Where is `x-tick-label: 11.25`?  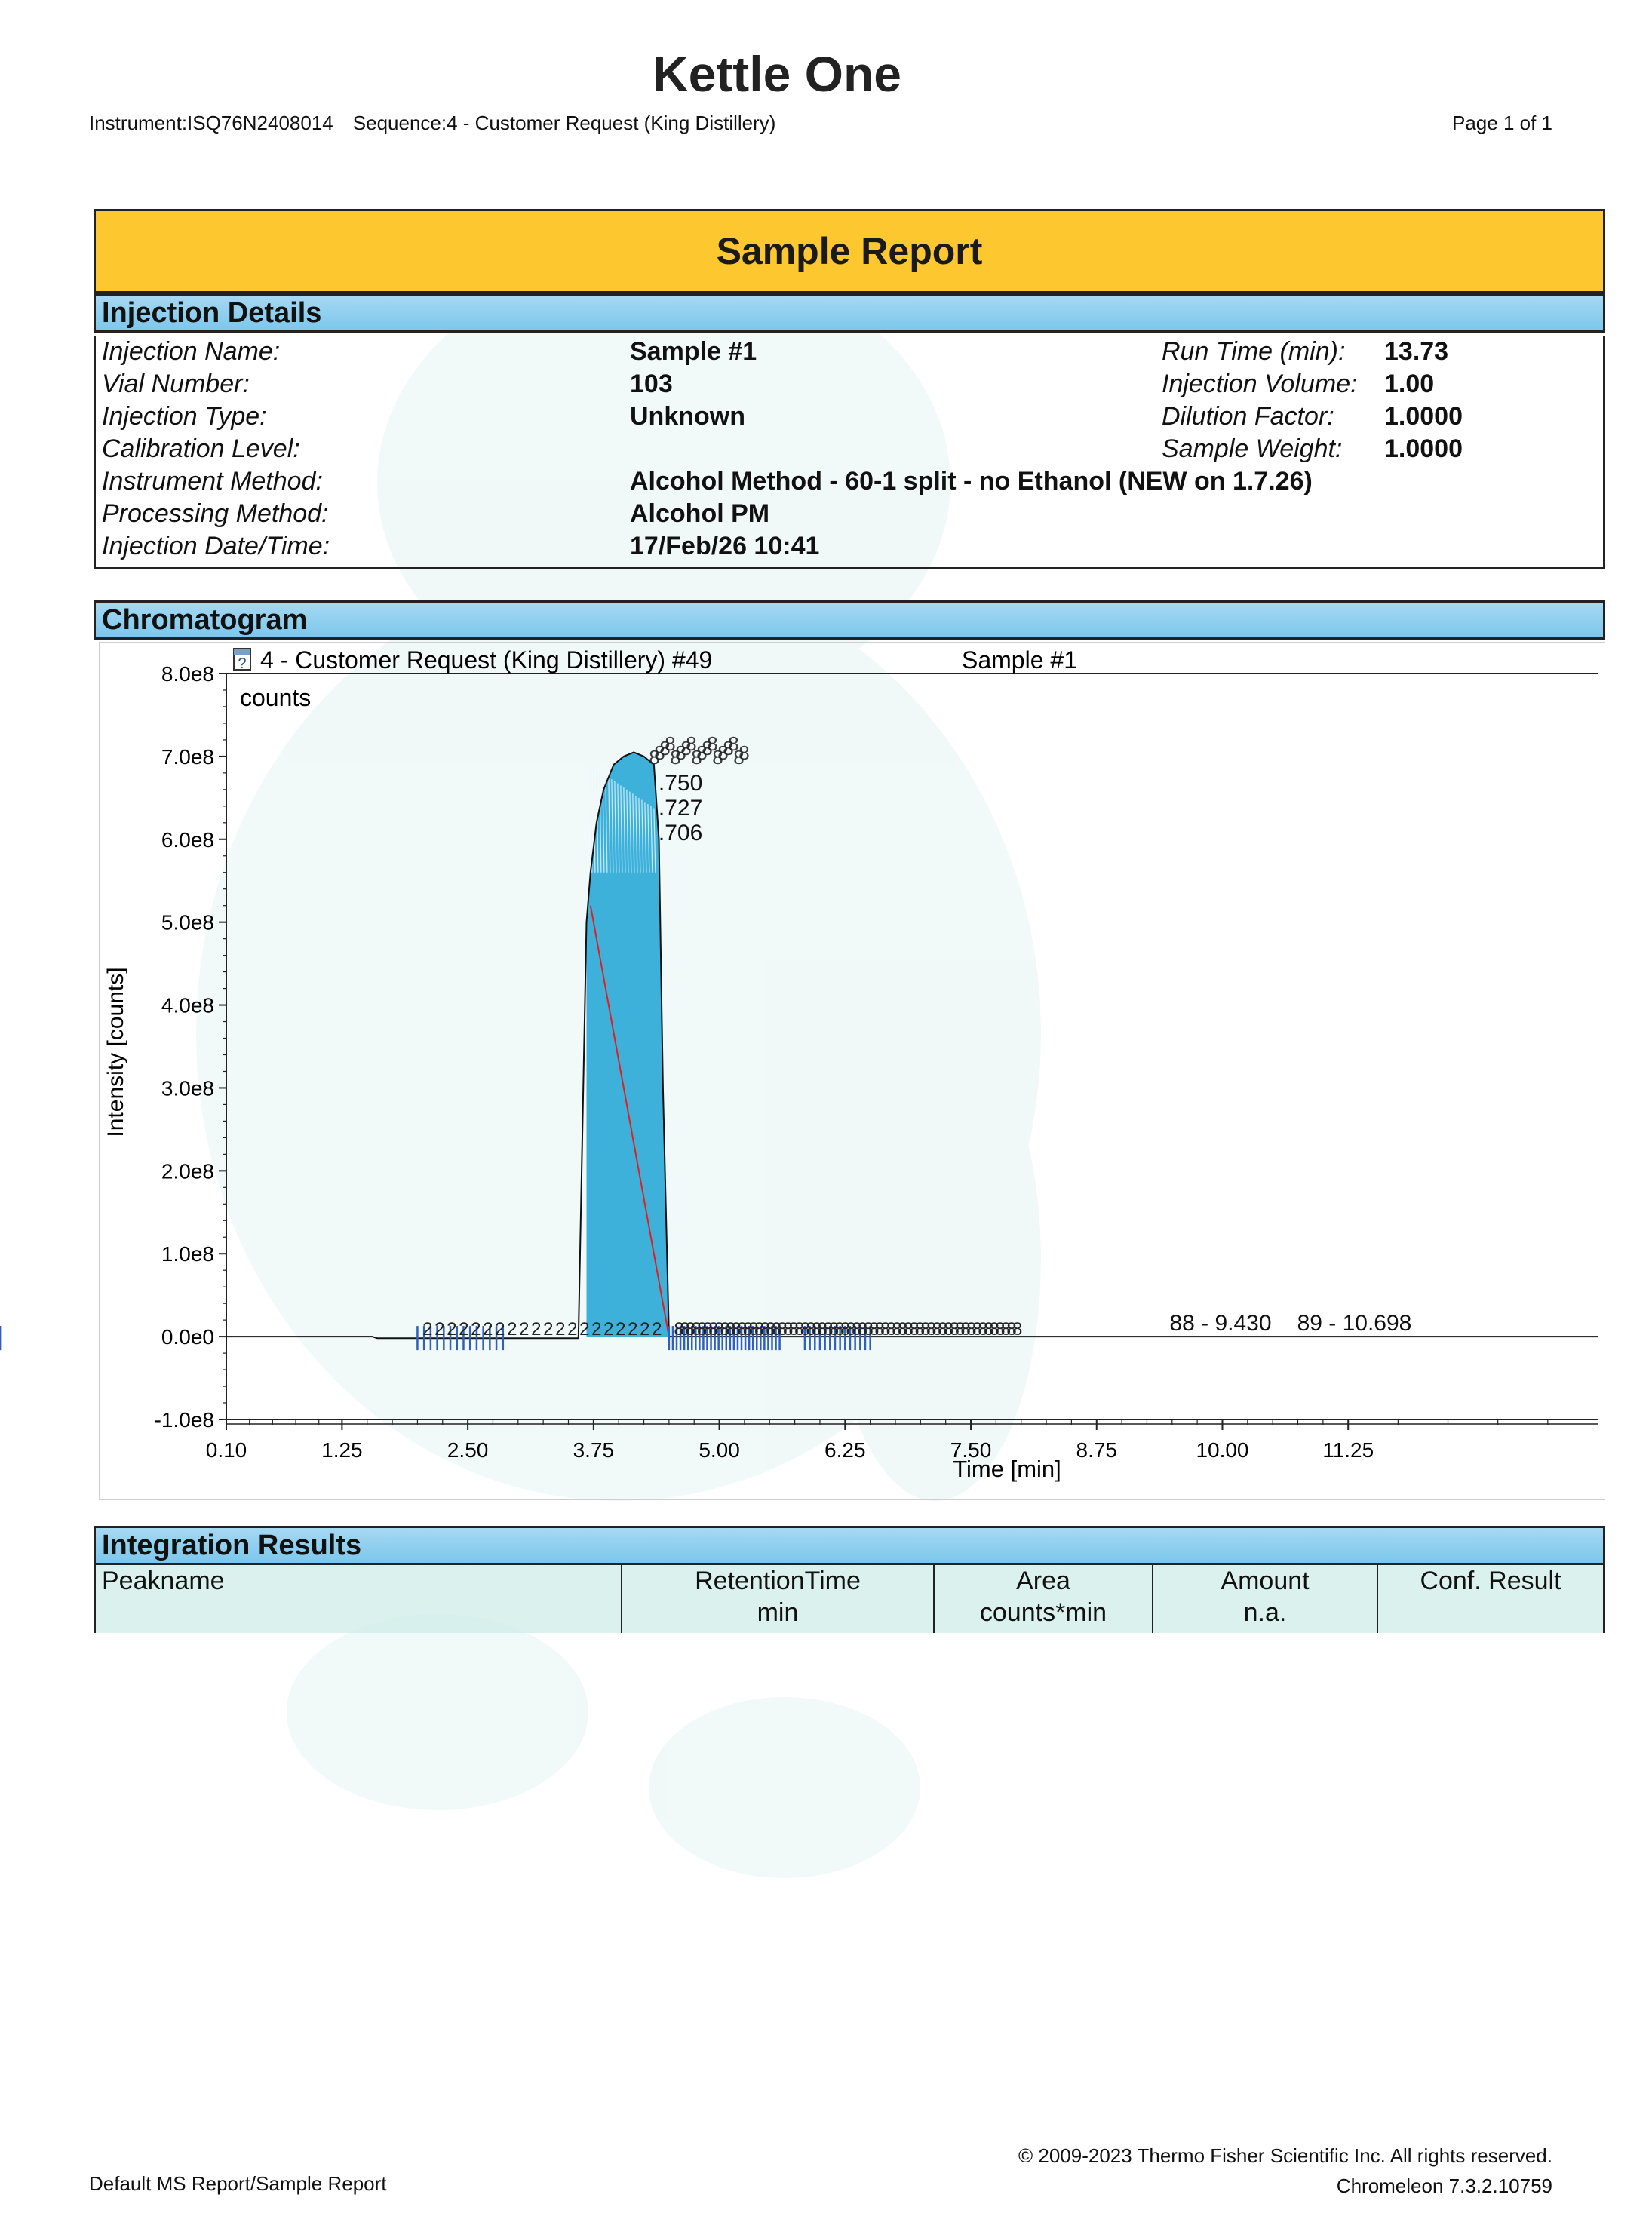
x-tick-label: 11.25 is located at coordinates (1348, 1450).